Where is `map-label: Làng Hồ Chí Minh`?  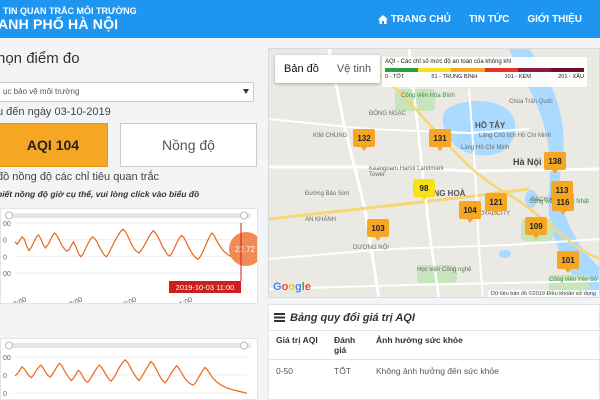
map-label: Làng Hồ Chí Minh is located at coordinates (485, 148).